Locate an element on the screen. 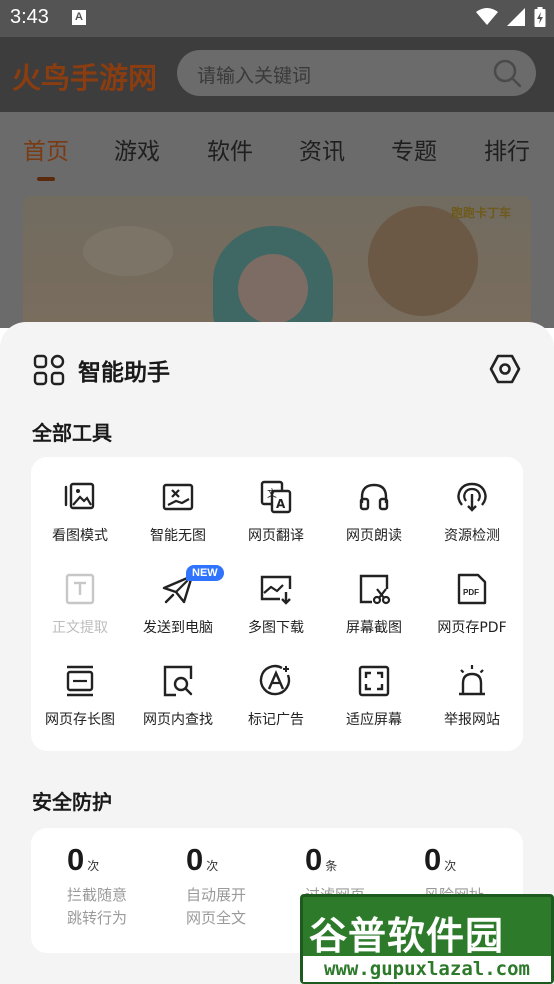  translate-icon: 文A is located at coordinates (276, 497).